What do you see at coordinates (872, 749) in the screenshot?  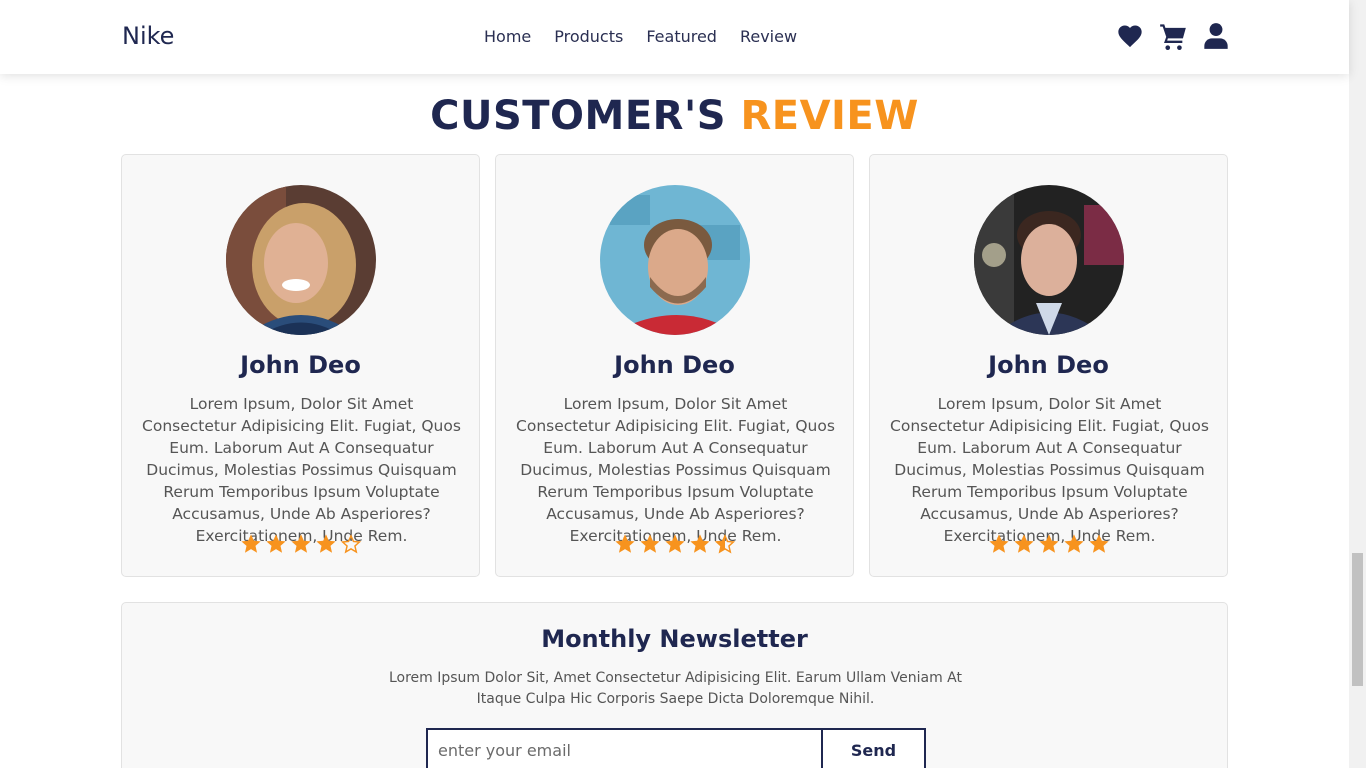 I see `send-button: Send` at bounding box center [872, 749].